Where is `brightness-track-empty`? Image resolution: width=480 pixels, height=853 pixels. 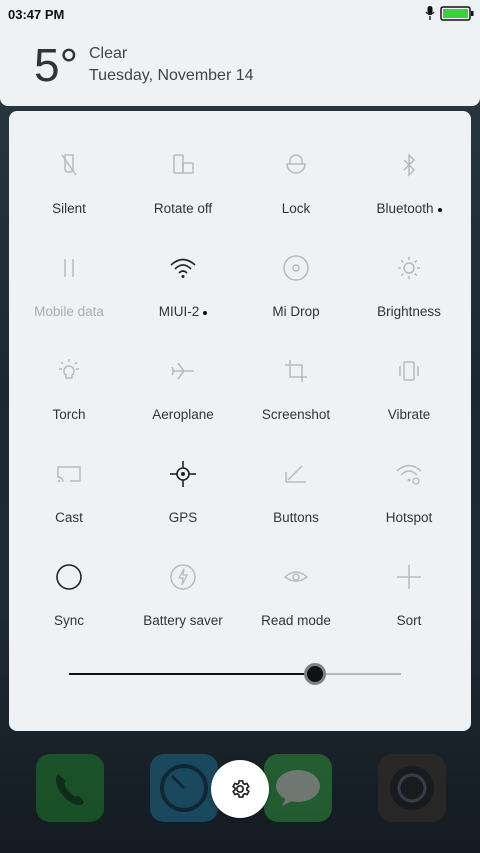
brightness-track-empty is located at coordinates (358, 674).